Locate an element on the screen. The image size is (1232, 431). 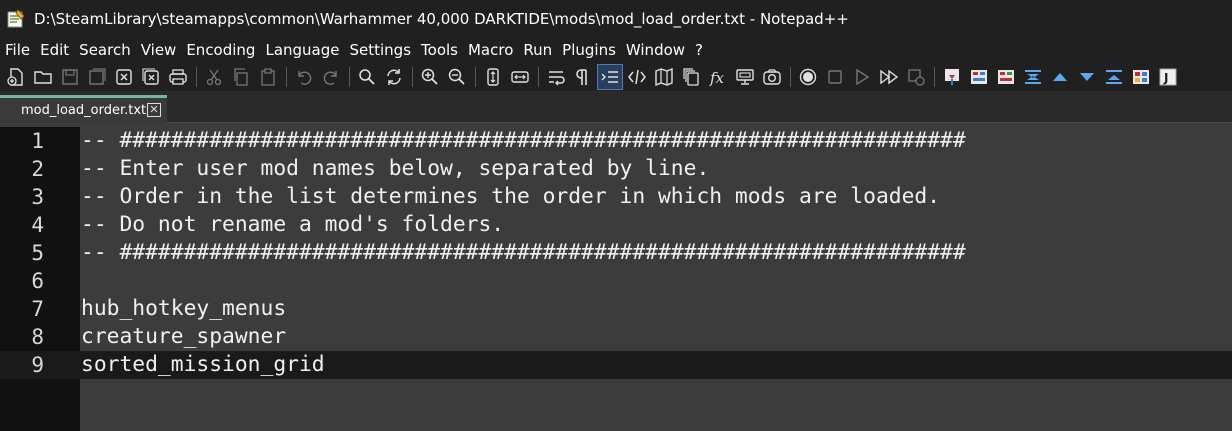
new-file-icon is located at coordinates (16, 77).